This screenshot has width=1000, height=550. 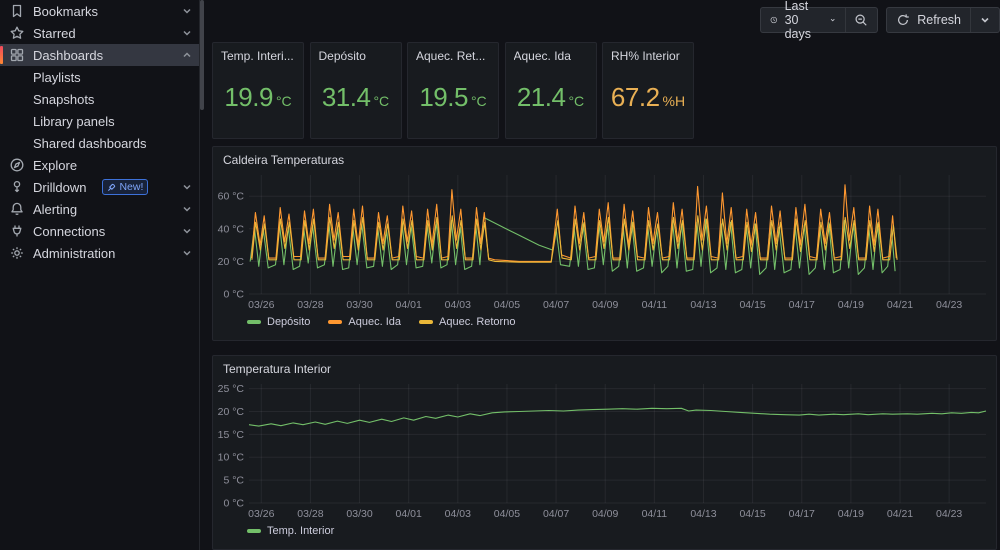 I want to click on stat-title: Aquec. Ida, so click(x=542, y=56).